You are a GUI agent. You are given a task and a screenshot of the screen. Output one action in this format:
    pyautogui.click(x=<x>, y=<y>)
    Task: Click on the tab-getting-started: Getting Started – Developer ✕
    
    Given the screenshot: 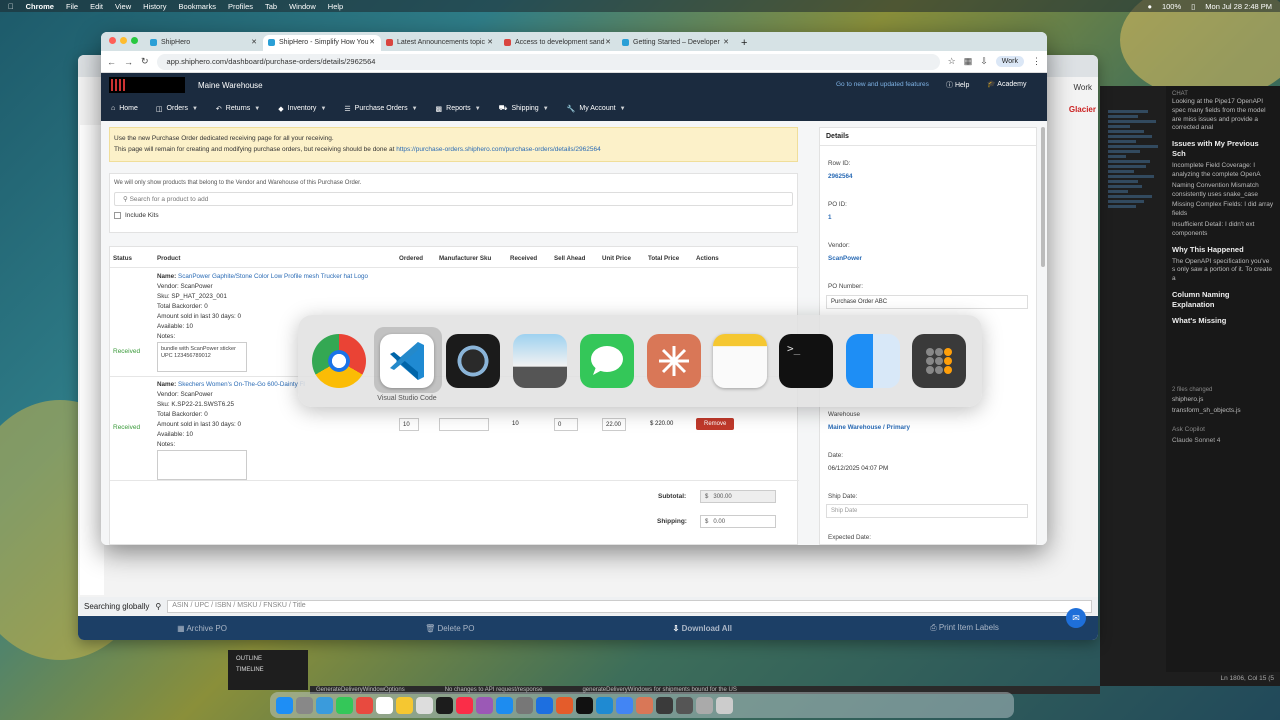 What is the action you would take?
    pyautogui.click(x=676, y=43)
    